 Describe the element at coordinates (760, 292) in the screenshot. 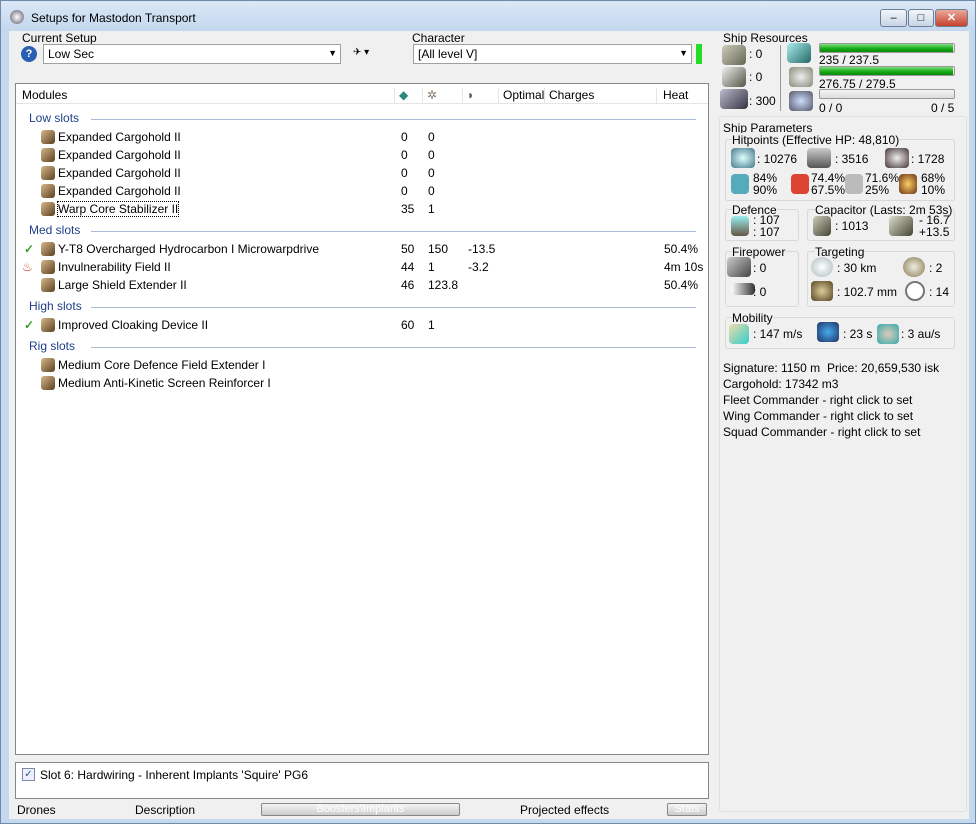

I see `volley-value: : 0` at that location.